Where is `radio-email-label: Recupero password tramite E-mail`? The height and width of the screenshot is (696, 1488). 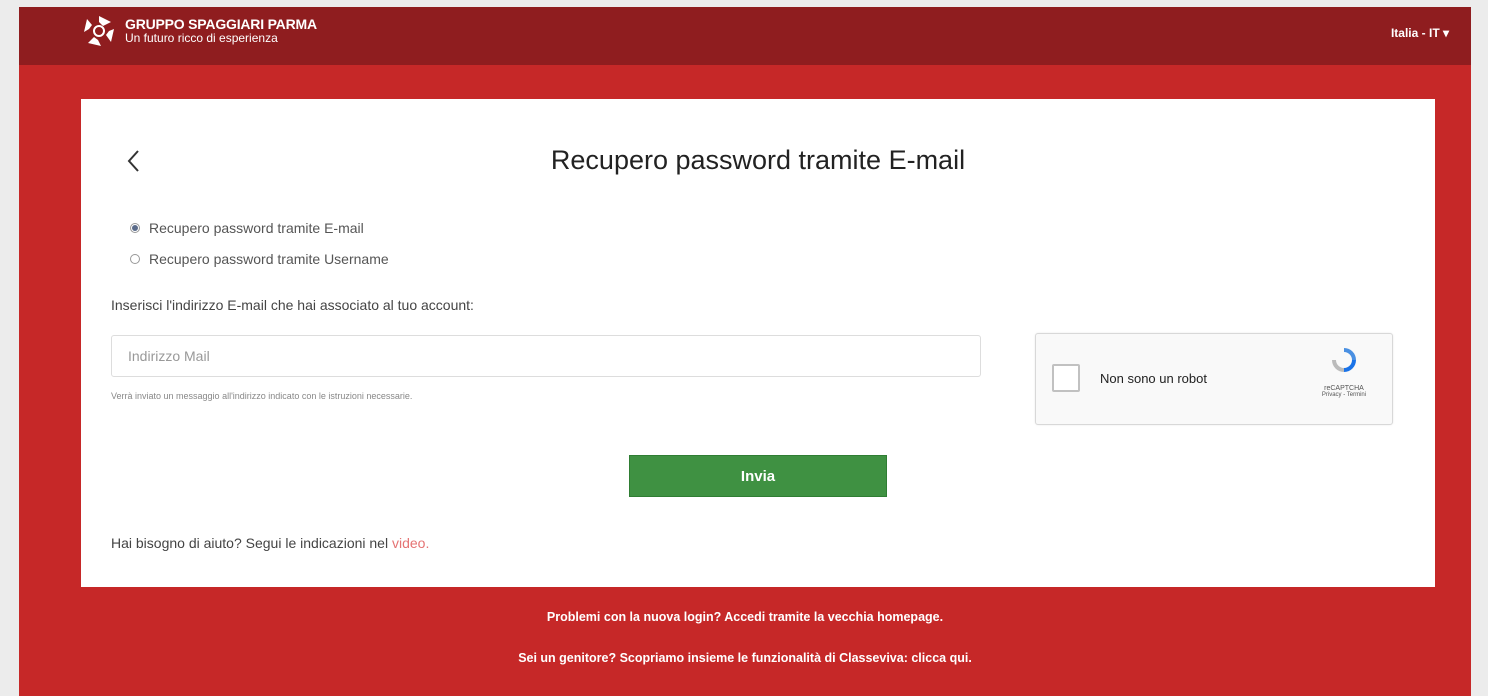
radio-email-label: Recupero password tramite E-mail is located at coordinates (256, 228).